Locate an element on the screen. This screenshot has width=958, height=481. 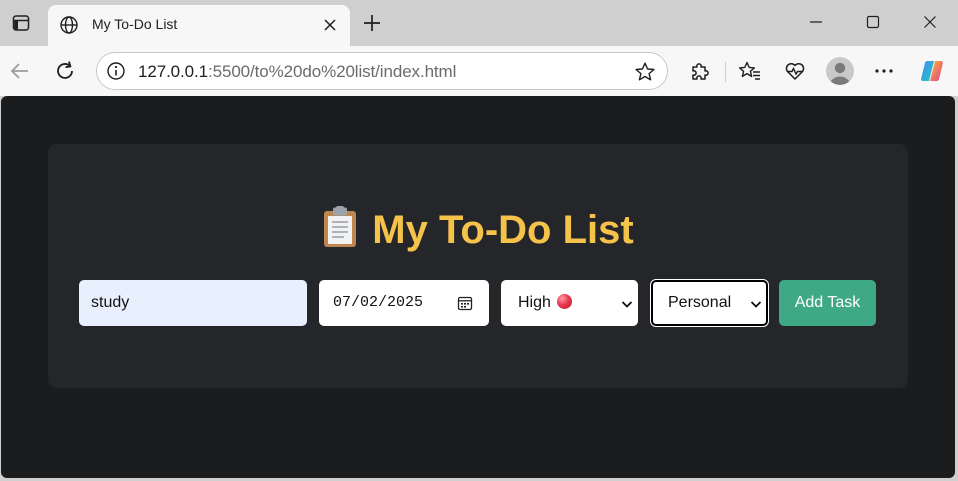
copilot-icon is located at coordinates (932, 71).